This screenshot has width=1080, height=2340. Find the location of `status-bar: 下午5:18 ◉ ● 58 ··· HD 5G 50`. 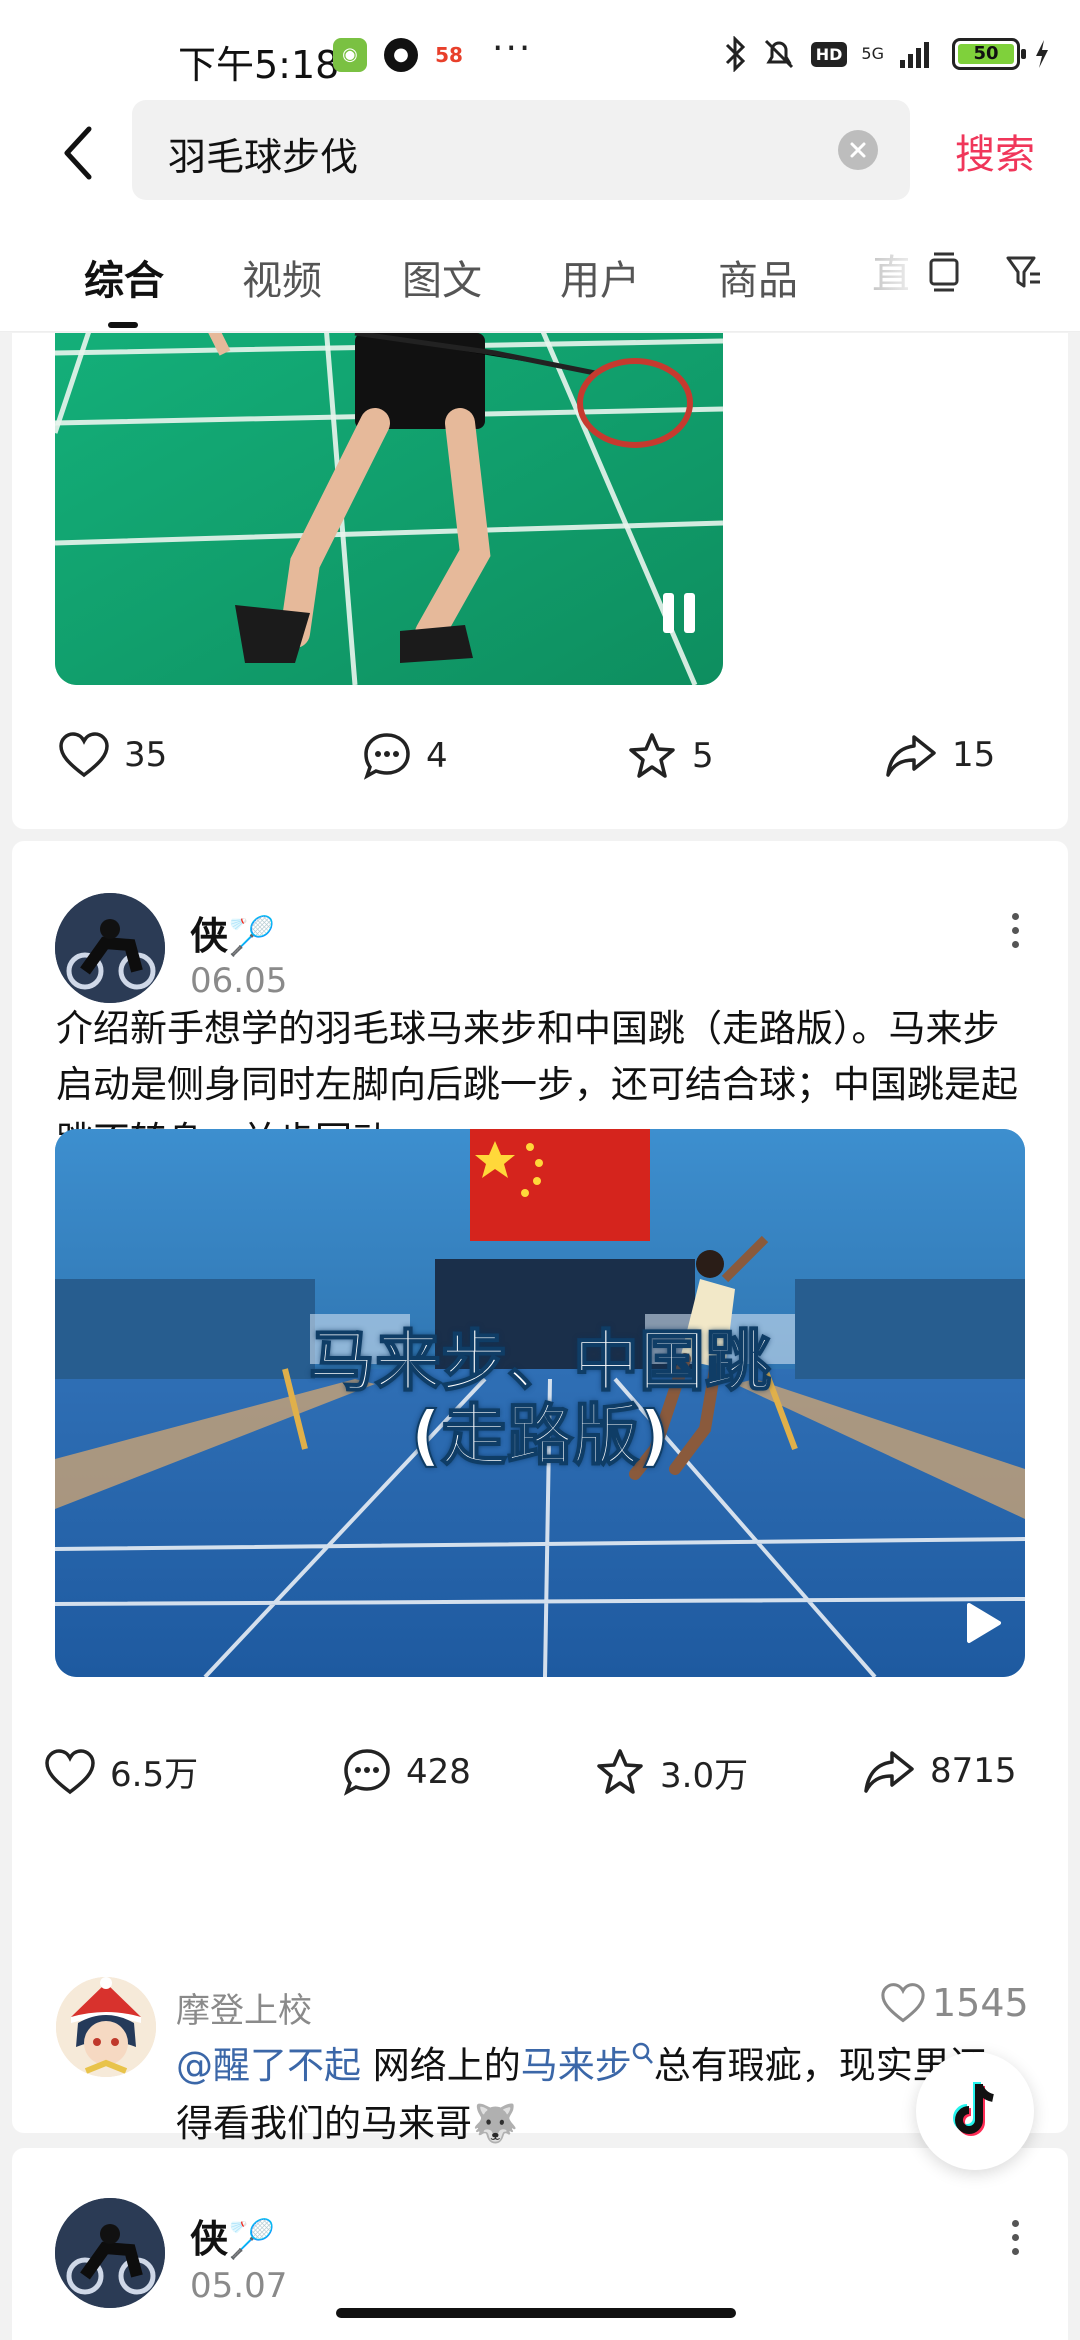

status-bar: 下午5:18 ◉ ● 58 ··· HD 5G 50 is located at coordinates (540, 50).